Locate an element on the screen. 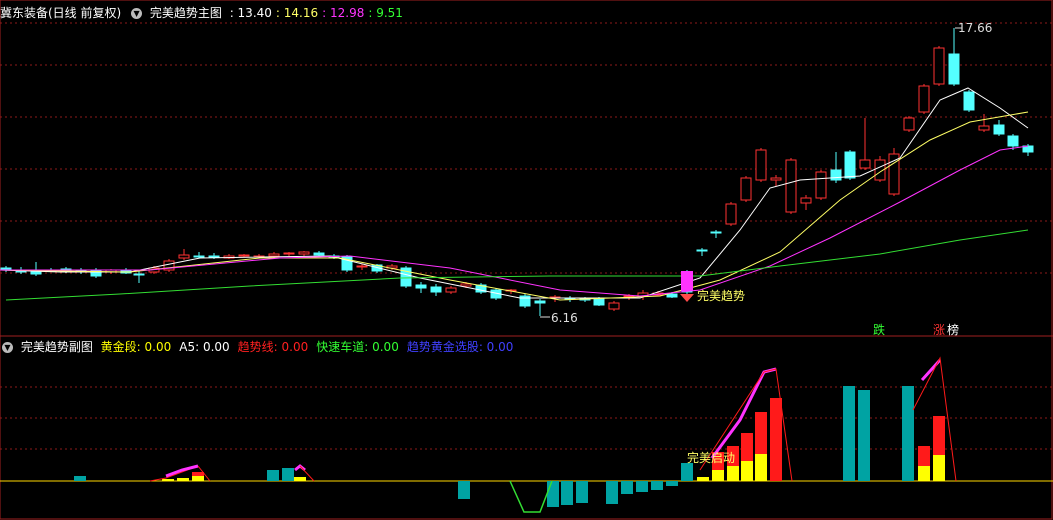 This screenshot has height=520, width=1053. rise-marker: 涨 is located at coordinates (939, 330).